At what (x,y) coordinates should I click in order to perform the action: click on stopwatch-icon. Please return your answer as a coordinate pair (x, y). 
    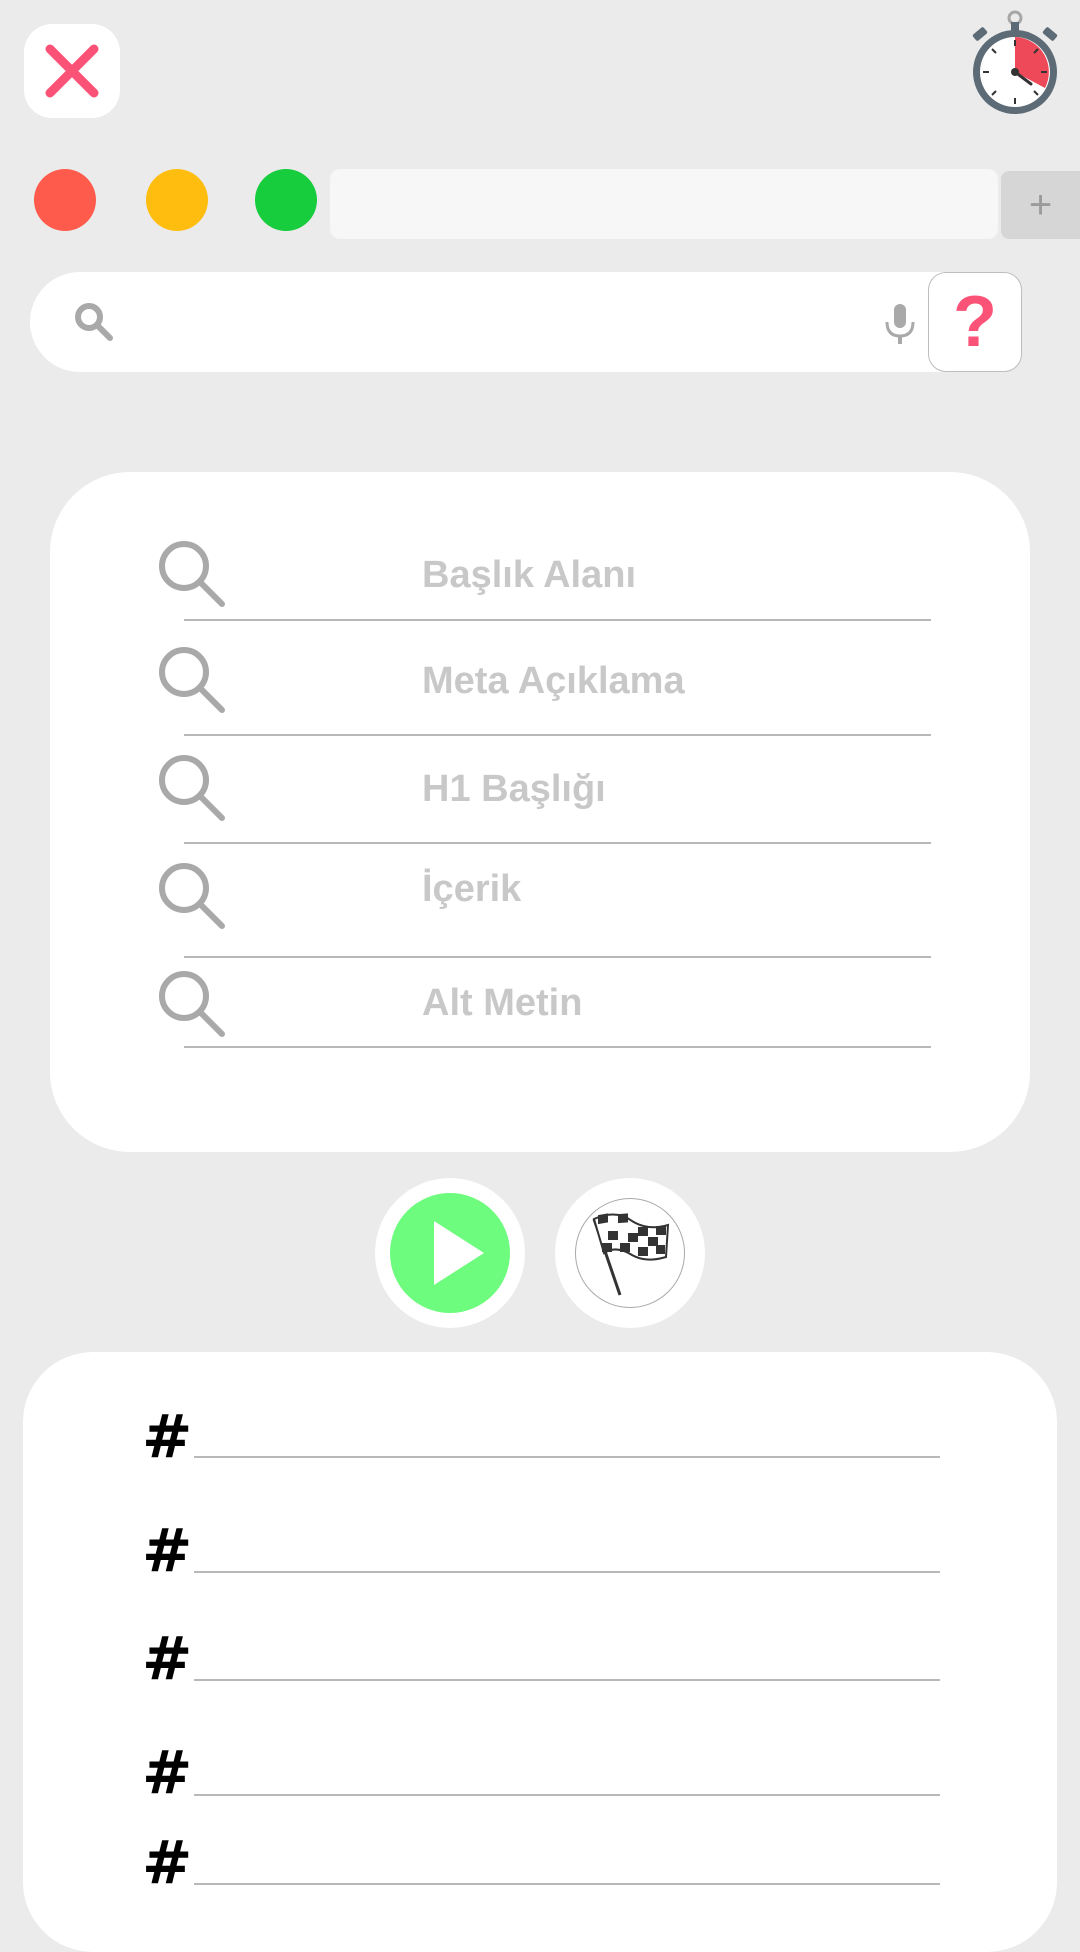
    Looking at the image, I should click on (1015, 63).